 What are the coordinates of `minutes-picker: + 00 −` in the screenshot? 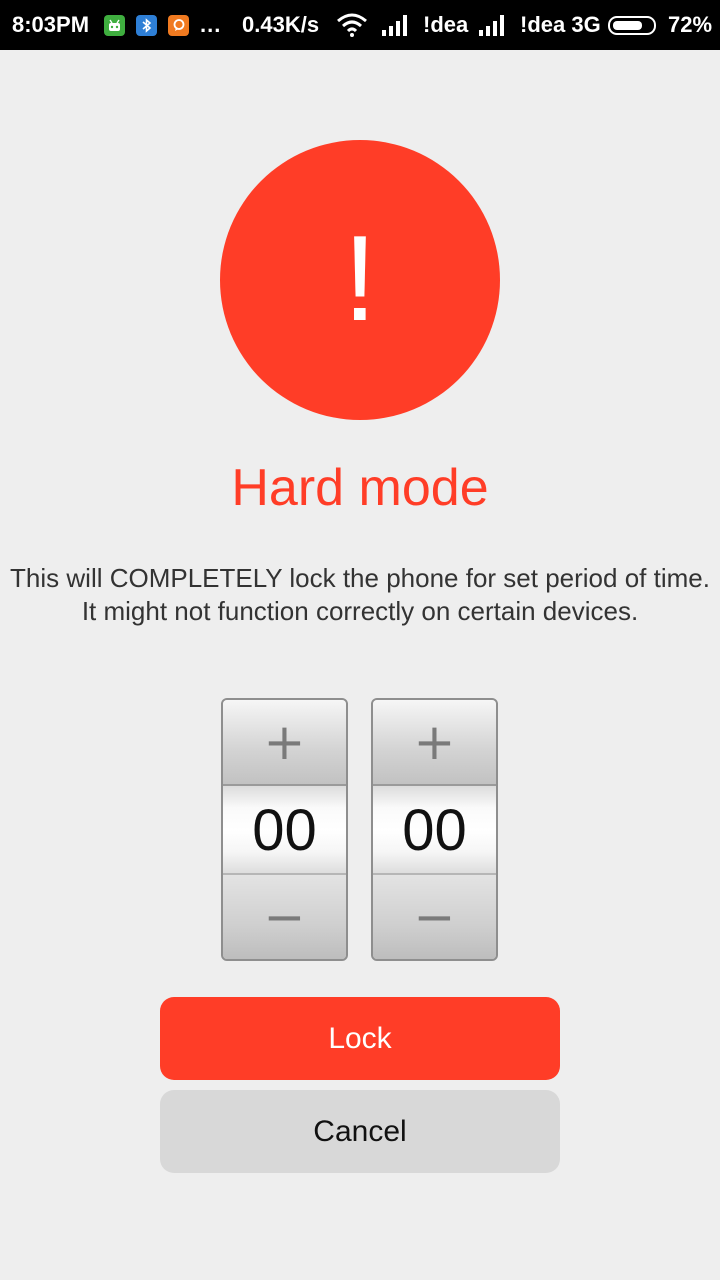 It's located at (434, 829).